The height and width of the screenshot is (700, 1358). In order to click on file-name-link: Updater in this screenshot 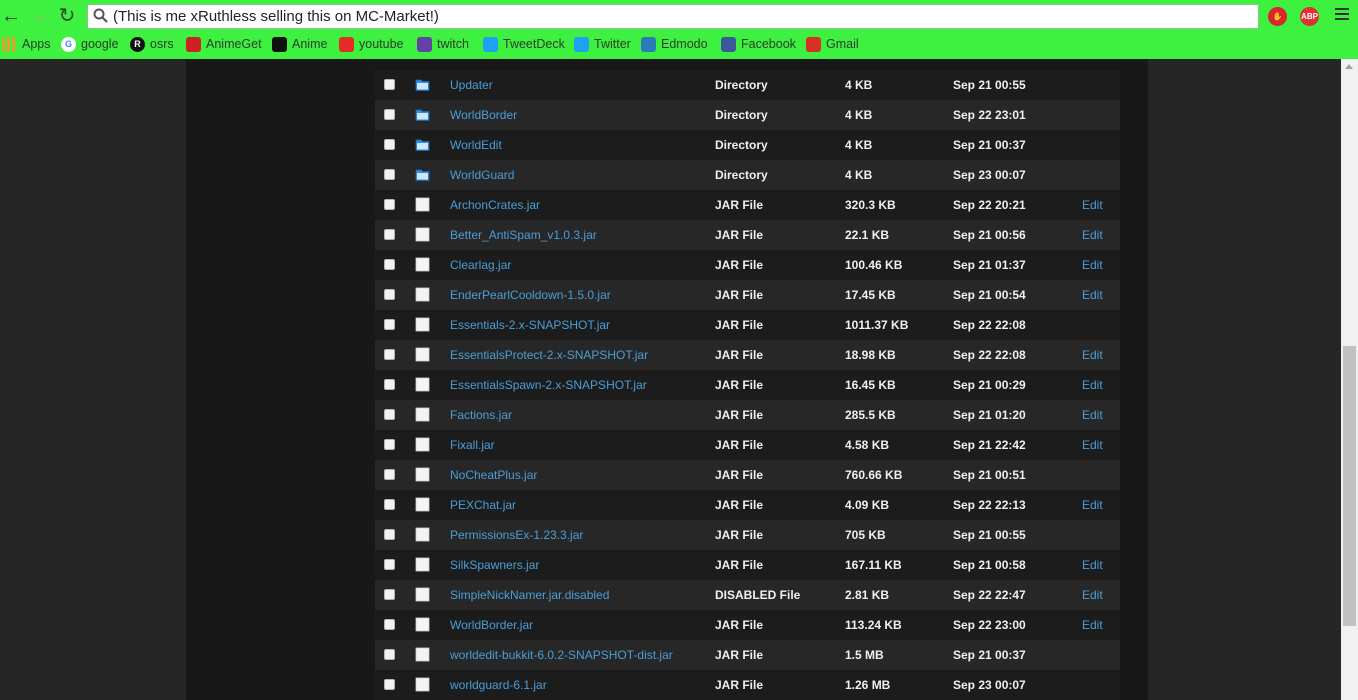, I will do `click(471, 85)`.